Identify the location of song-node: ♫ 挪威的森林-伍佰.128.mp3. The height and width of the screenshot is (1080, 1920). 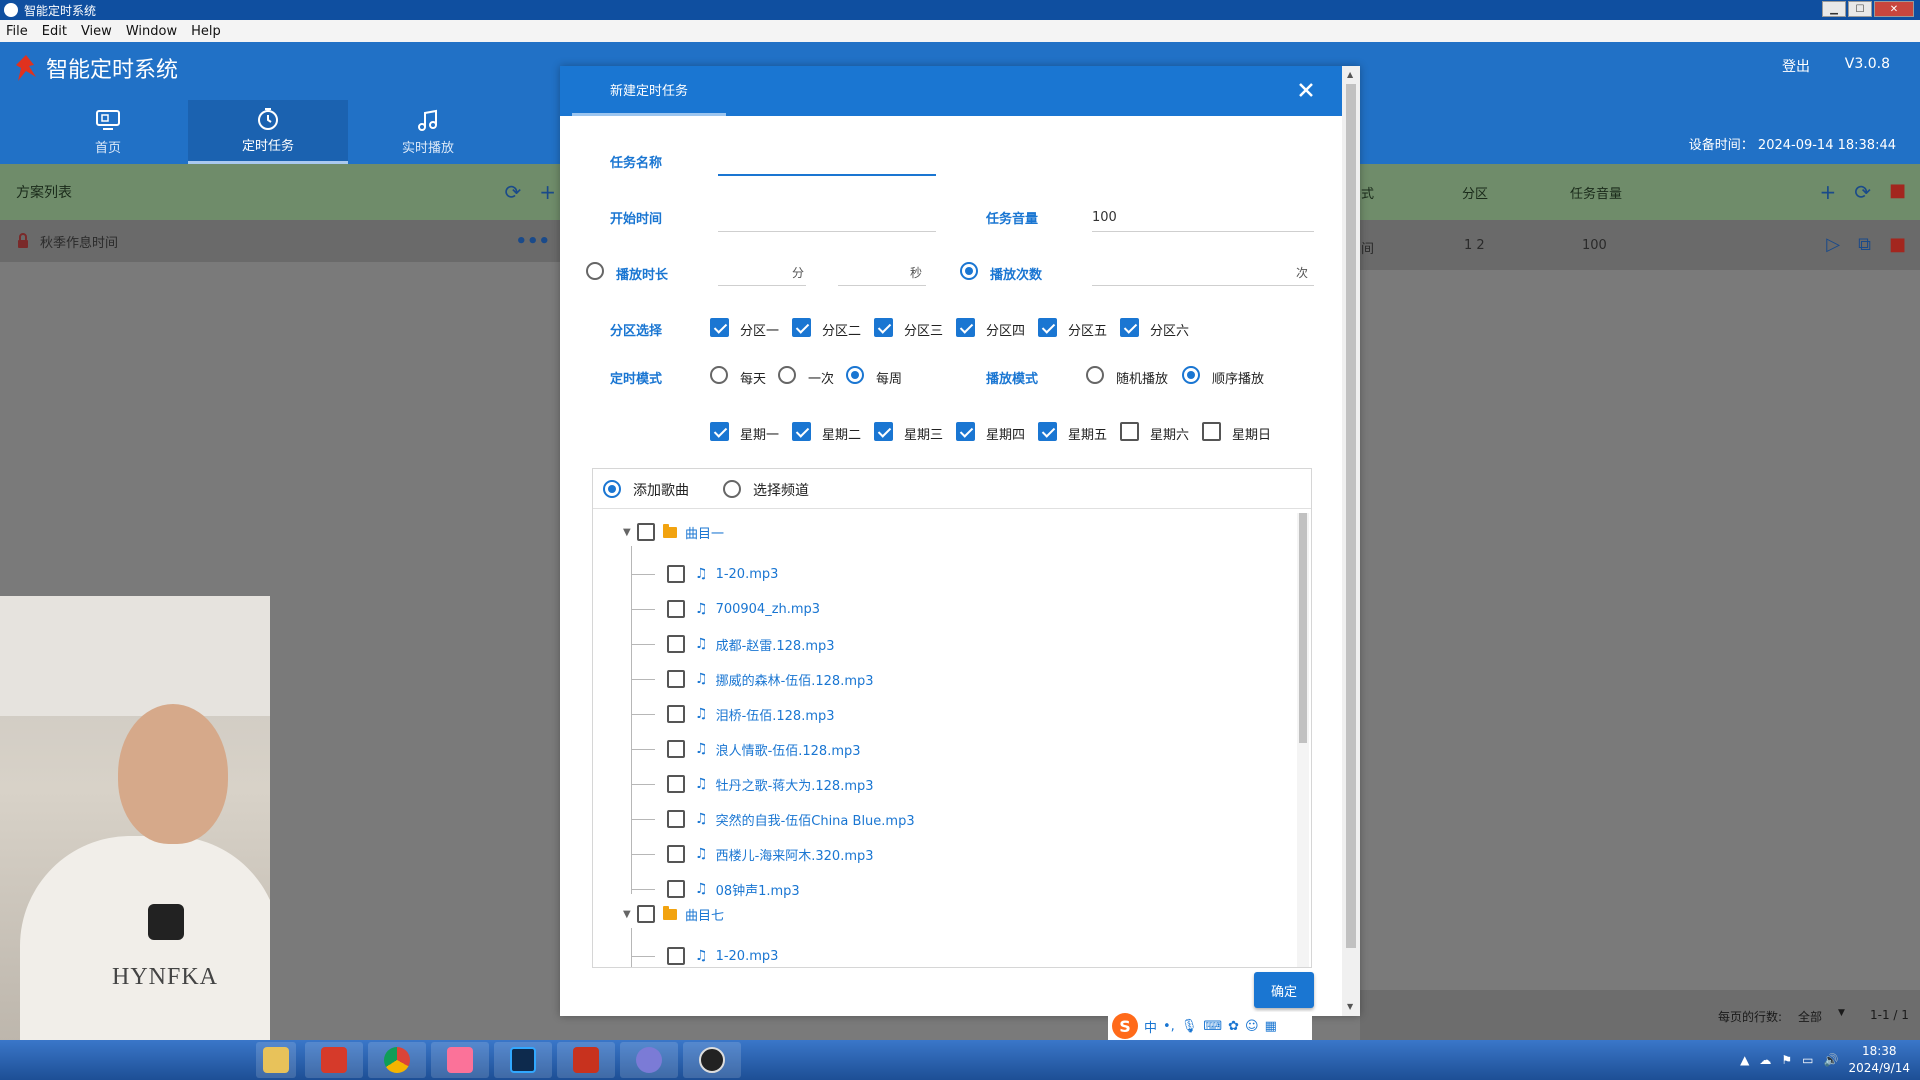
(770, 679).